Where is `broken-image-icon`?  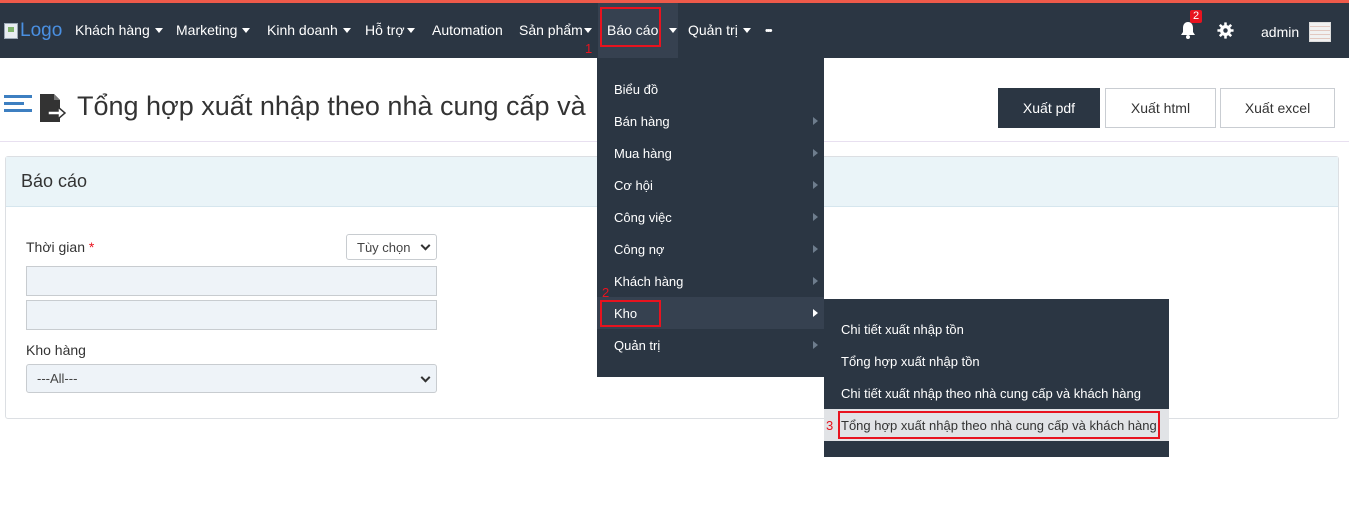 broken-image-icon is located at coordinates (11, 31).